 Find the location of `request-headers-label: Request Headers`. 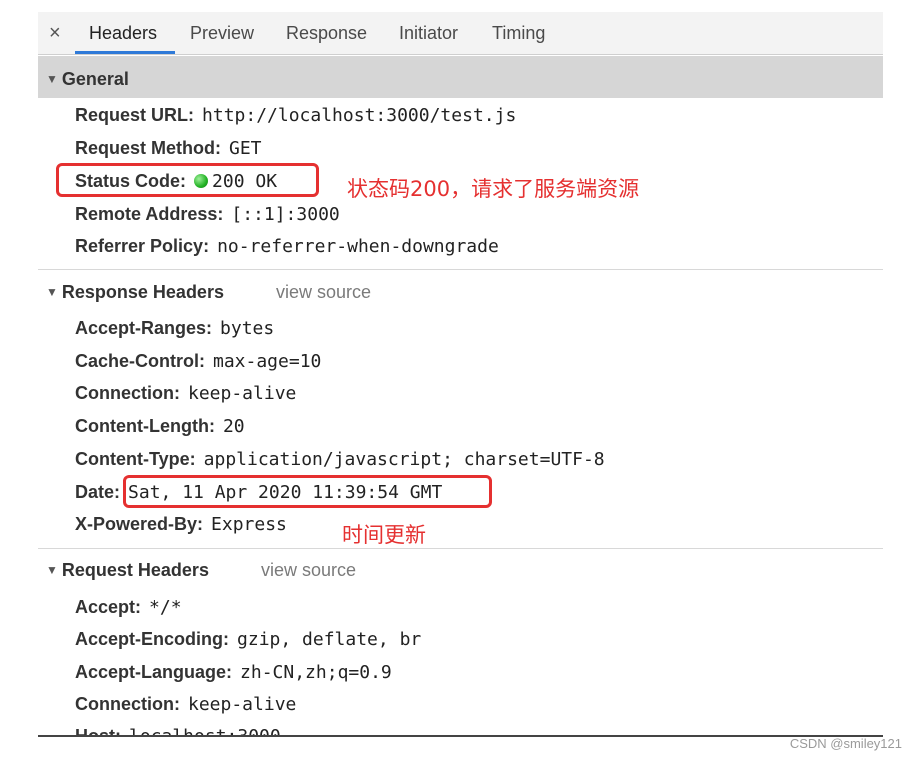

request-headers-label: Request Headers is located at coordinates (135, 570).